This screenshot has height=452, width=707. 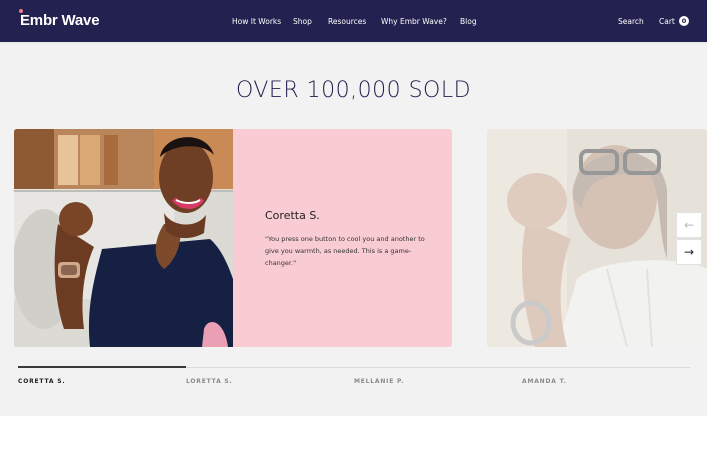 I want to click on tab-coretta: CORETTA S., so click(x=41, y=381).